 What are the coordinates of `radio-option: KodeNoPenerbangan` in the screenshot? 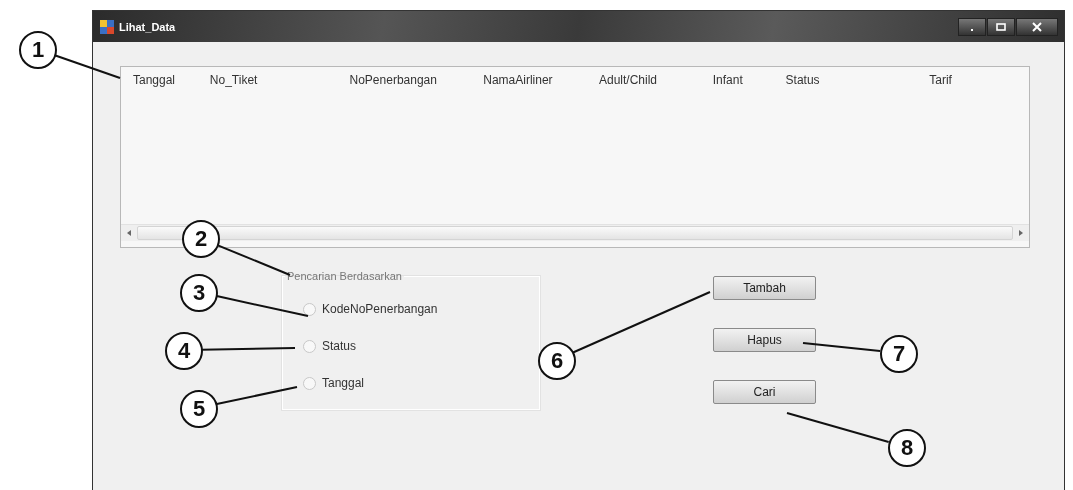 It's located at (421, 309).